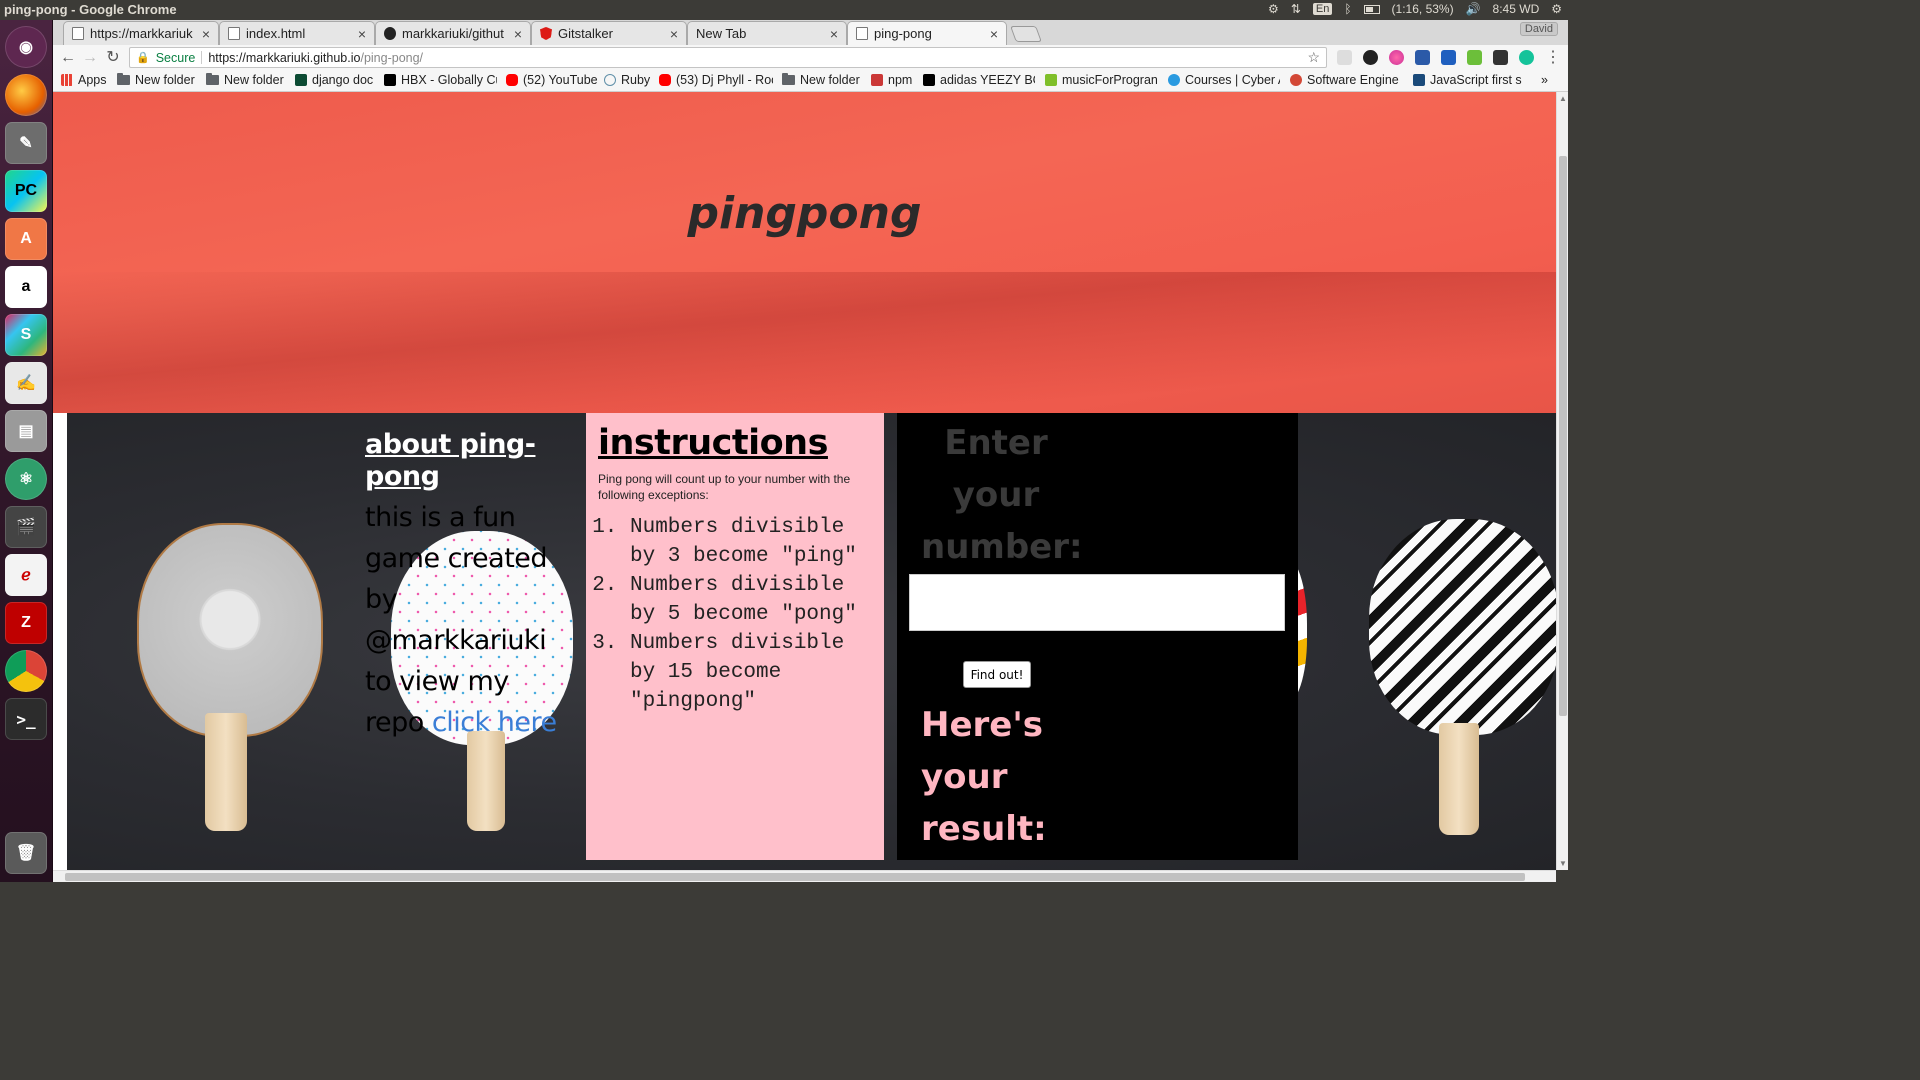 Image resolution: width=1920 pixels, height=1080 pixels. Describe the element at coordinates (1101, 80) in the screenshot. I see `bookmark-music: musicForProgran` at that location.